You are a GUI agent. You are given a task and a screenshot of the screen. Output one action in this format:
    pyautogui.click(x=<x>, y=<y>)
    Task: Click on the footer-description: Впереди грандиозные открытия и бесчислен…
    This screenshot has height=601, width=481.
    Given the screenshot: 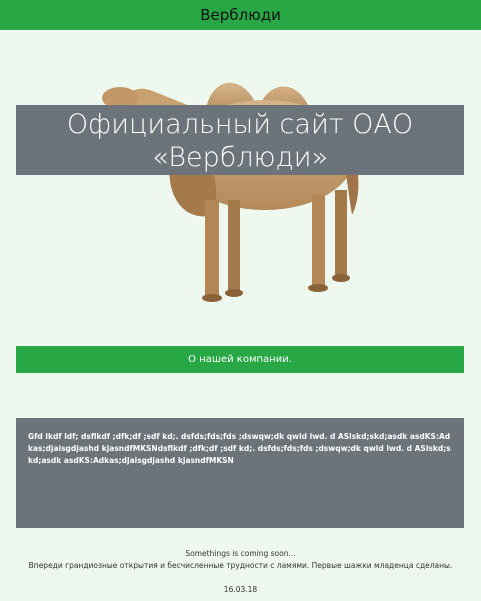 What is the action you would take?
    pyautogui.click(x=240, y=565)
    